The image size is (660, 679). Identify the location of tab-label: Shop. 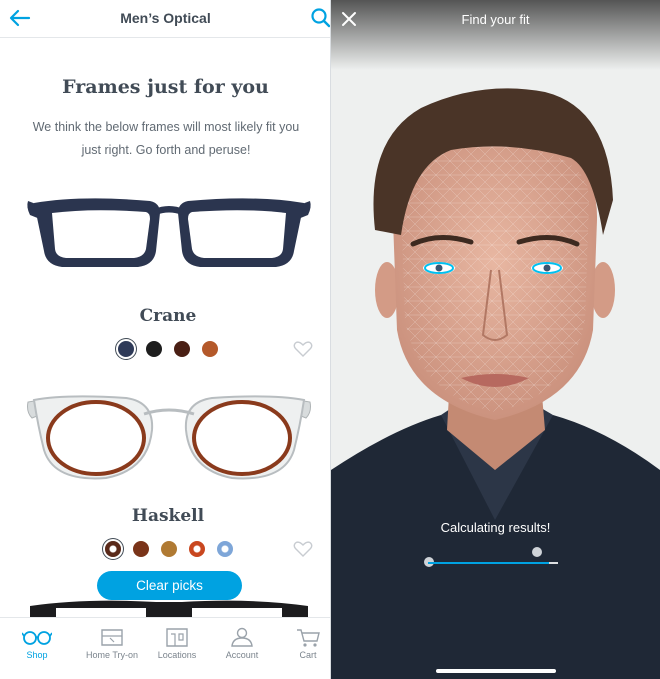
(37, 655).